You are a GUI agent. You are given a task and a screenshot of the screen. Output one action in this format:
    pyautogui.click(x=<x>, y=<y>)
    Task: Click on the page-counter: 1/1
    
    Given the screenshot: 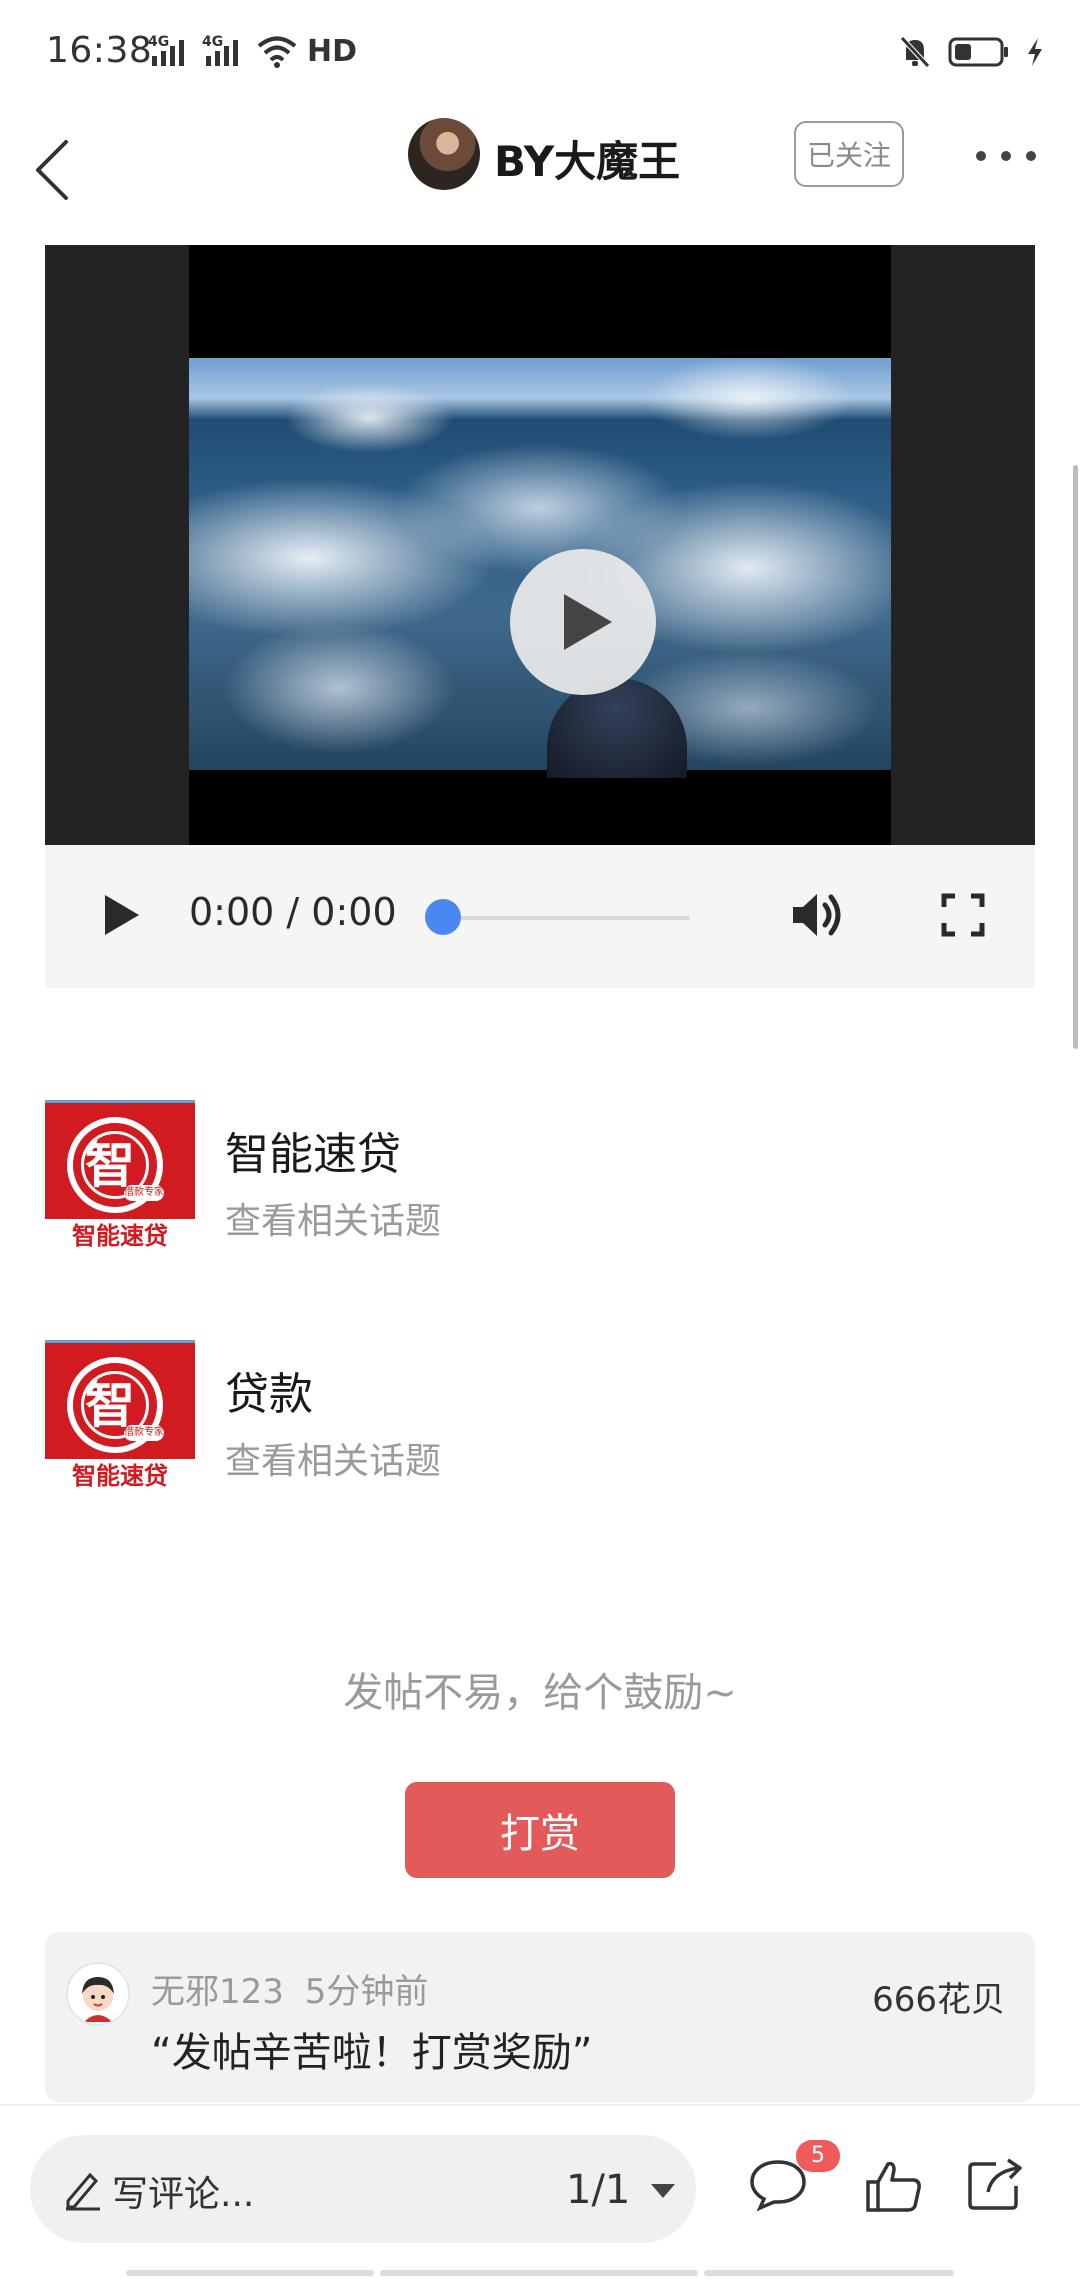 What is the action you would take?
    pyautogui.click(x=598, y=2190)
    